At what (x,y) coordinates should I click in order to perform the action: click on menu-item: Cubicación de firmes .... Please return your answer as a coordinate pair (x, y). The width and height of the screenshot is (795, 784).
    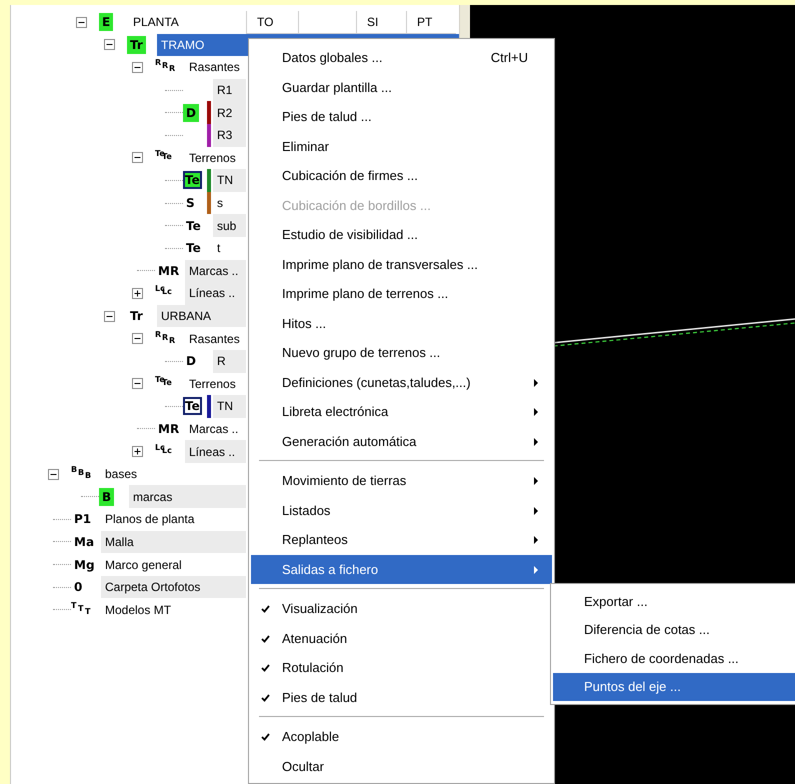
    Looking at the image, I should click on (401, 175).